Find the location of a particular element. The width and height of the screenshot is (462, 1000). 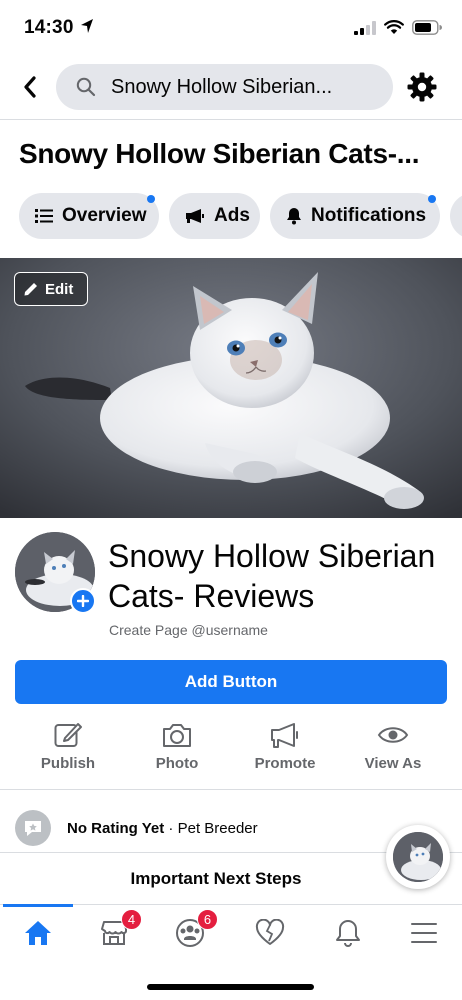

view-as-button: View As is located at coordinates (393, 745).